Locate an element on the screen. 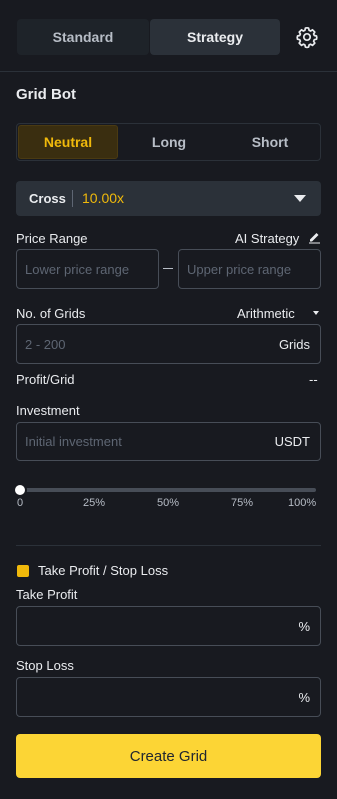 This screenshot has width=337, height=799. grids-placeholder: 2 - 200 is located at coordinates (45, 344).